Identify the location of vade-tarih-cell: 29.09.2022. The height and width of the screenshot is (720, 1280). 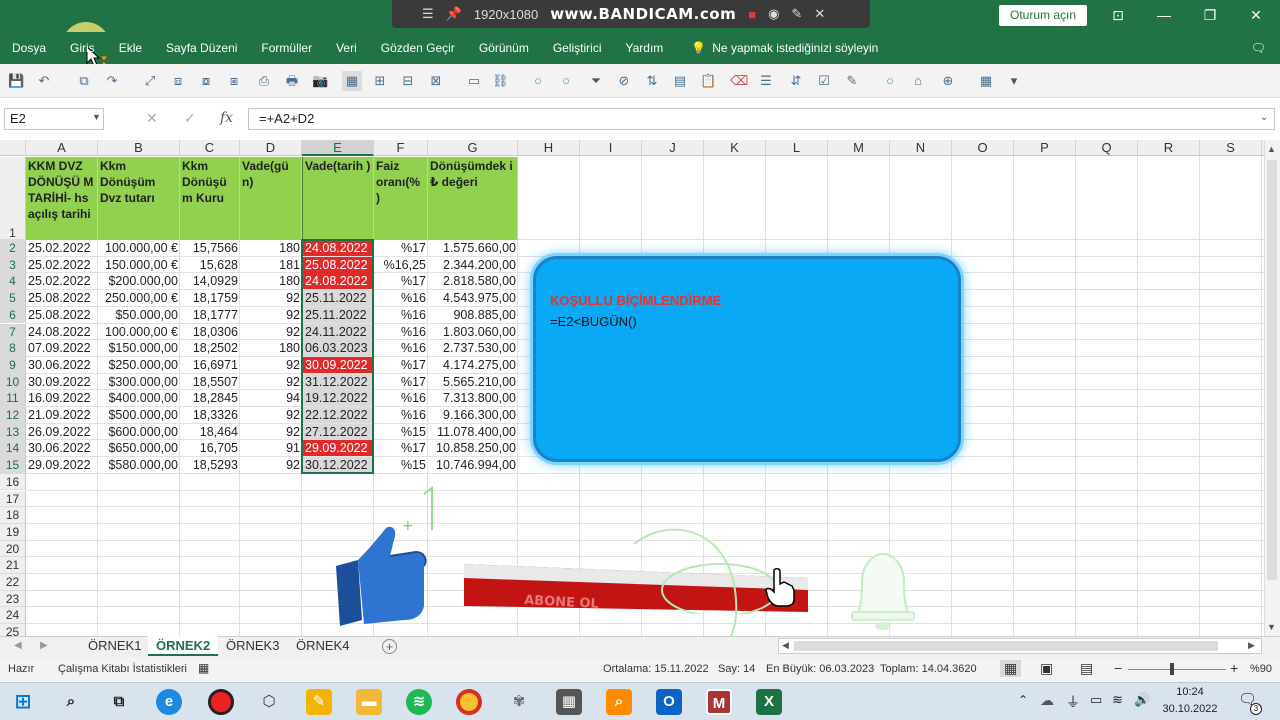
(338, 448).